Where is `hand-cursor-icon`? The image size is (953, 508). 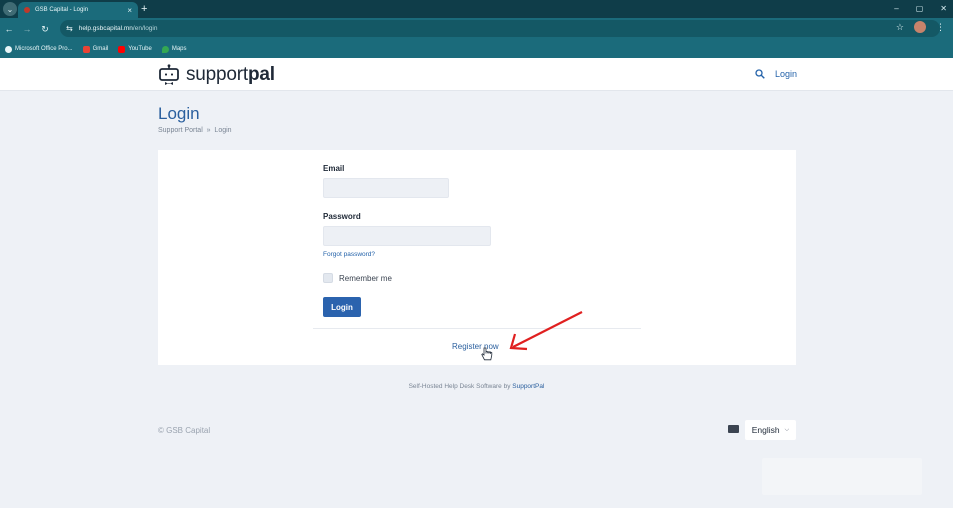
hand-cursor-icon is located at coordinates (487, 354).